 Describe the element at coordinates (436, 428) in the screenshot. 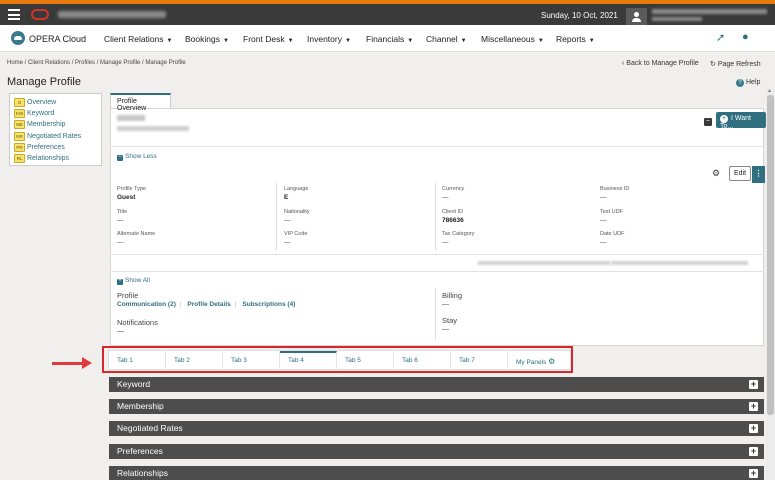

I see `panel-negotiated-rates: Negotiated Rates +` at that location.